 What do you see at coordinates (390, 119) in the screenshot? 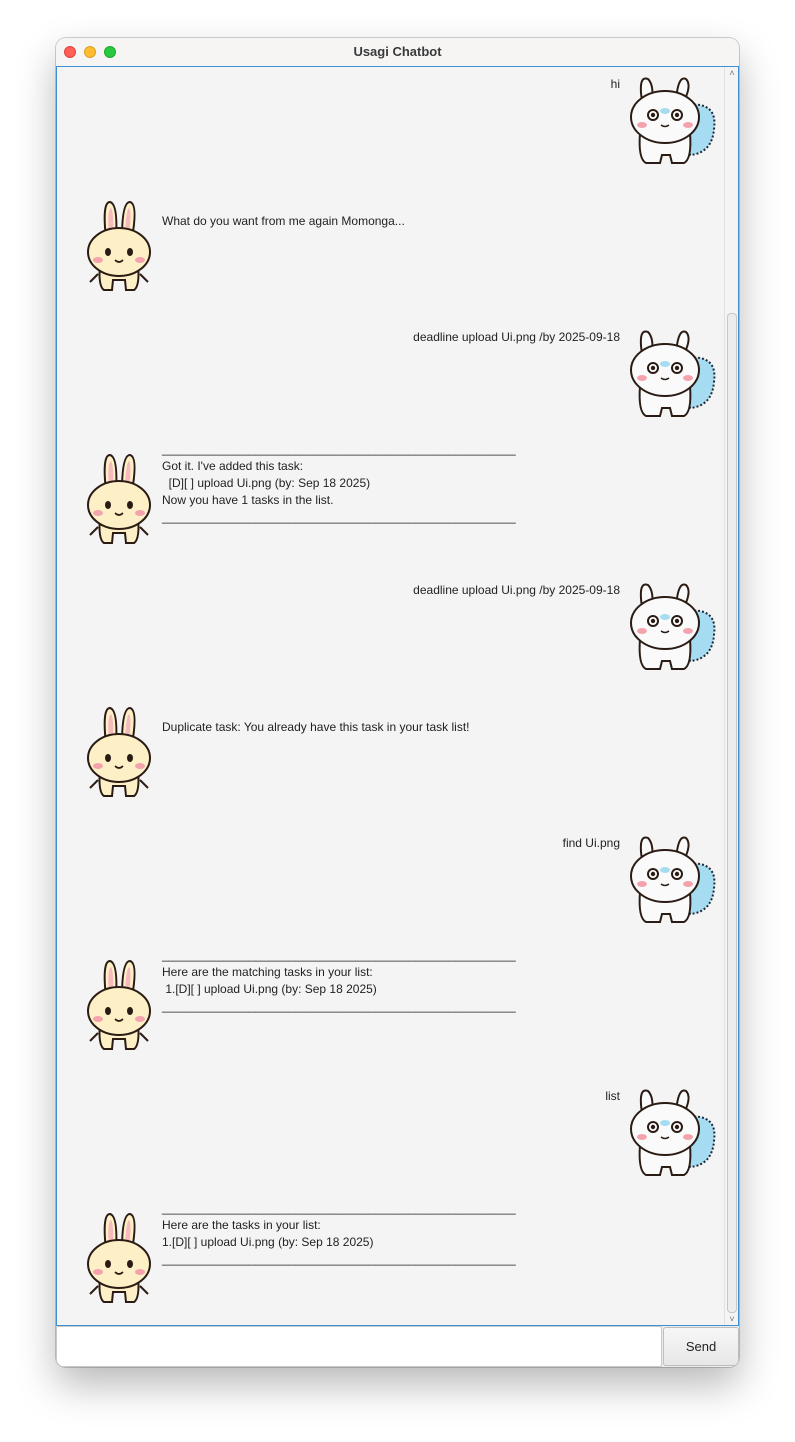
I see `user-dialog-row: hi` at bounding box center [390, 119].